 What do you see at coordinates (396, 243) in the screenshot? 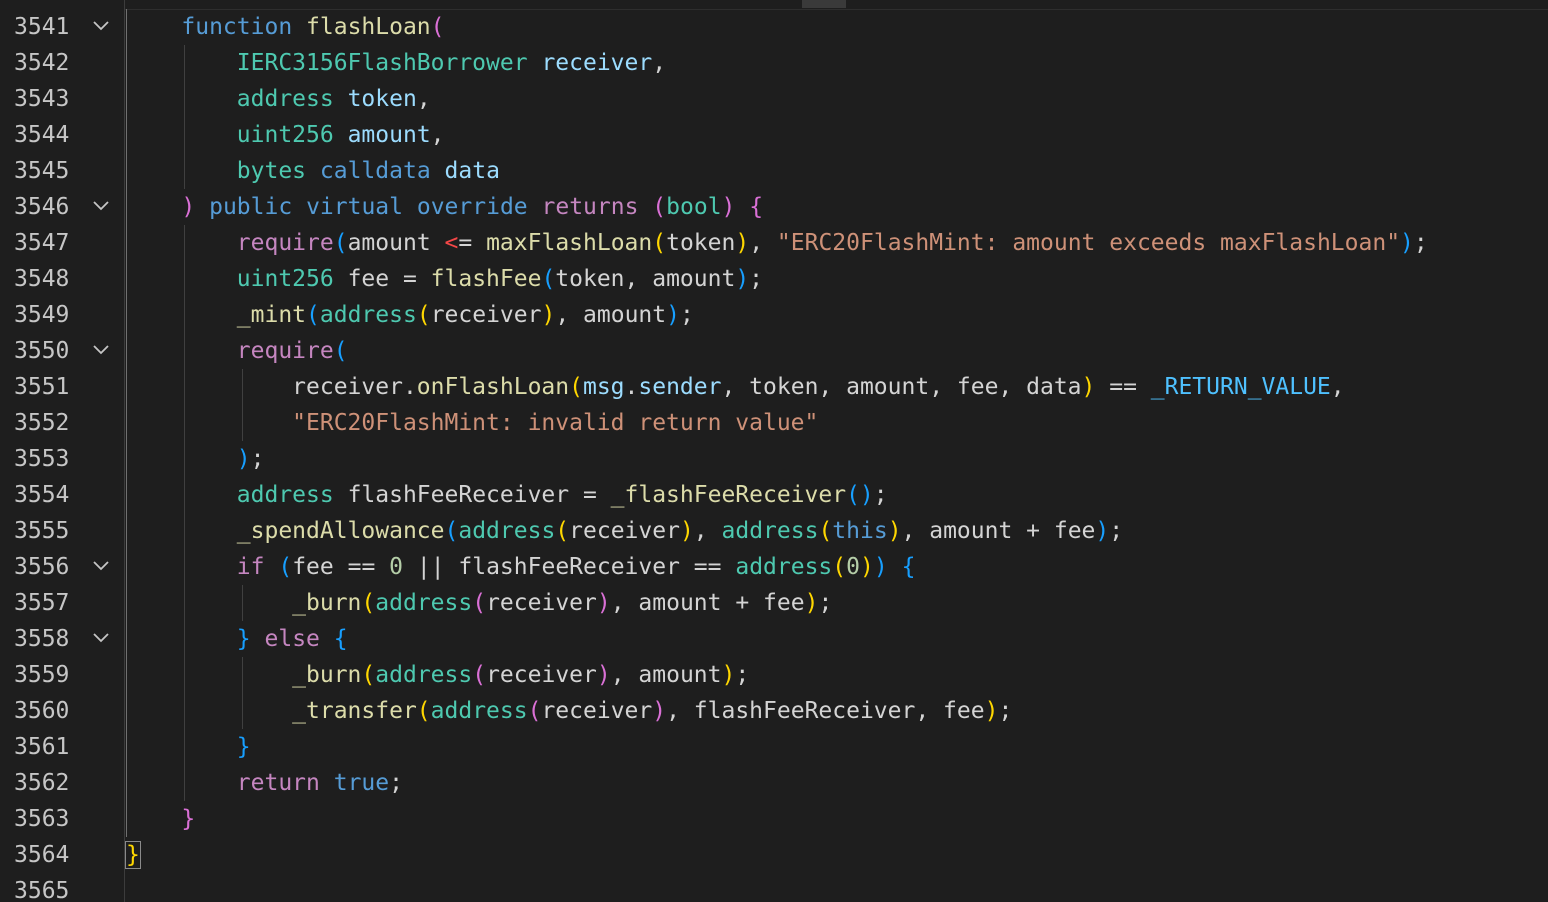
I see `code-token: amount` at bounding box center [396, 243].